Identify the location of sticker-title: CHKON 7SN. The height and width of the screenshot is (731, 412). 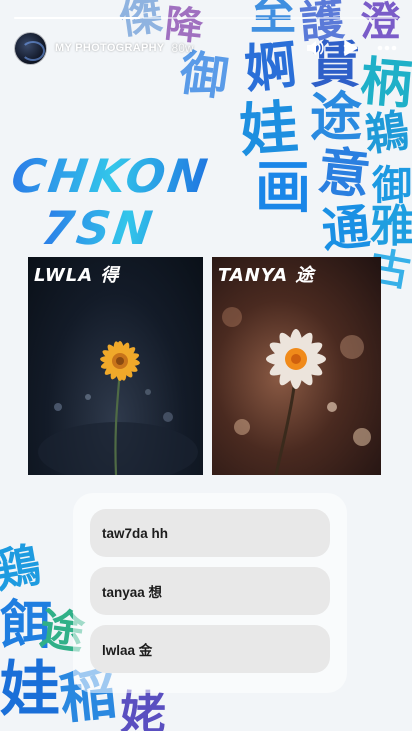
(111, 202).